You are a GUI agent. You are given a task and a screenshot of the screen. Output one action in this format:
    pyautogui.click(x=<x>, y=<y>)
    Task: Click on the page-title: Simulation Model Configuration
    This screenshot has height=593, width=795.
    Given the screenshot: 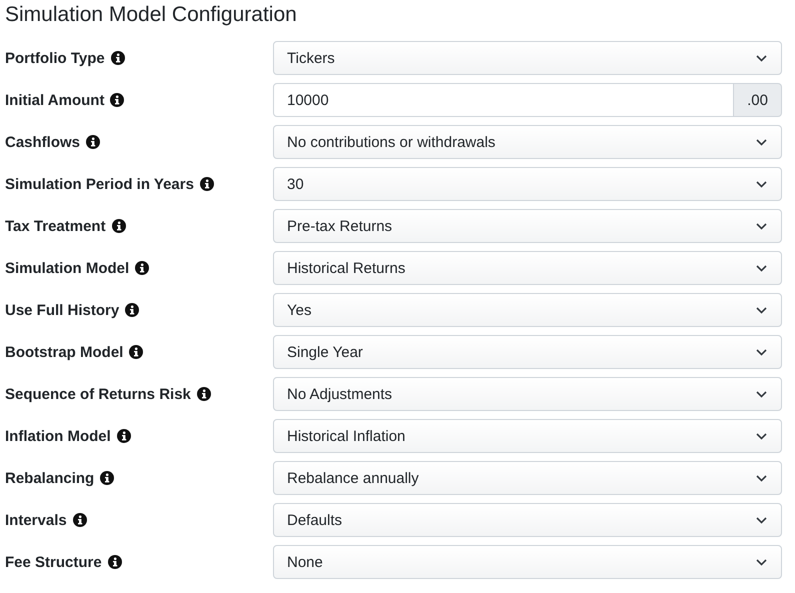 What is the action you would take?
    pyautogui.click(x=151, y=15)
    